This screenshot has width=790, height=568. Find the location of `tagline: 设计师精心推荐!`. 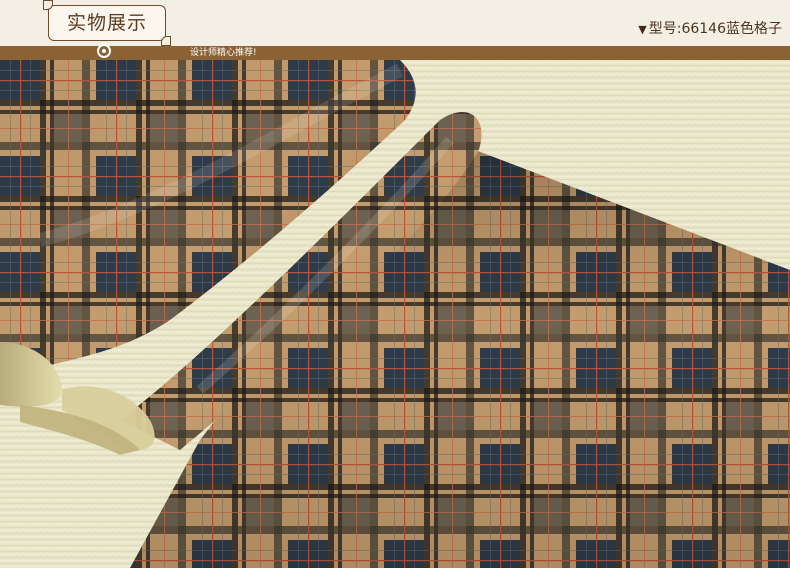

tagline: 设计师精心推荐! is located at coordinates (223, 53).